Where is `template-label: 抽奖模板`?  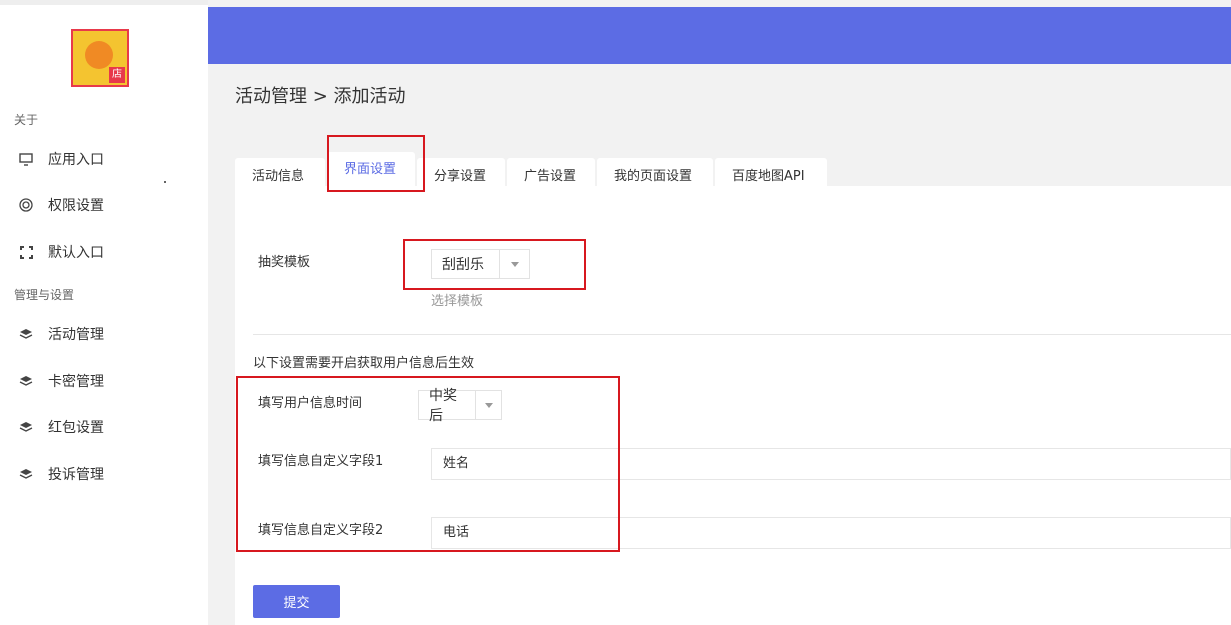
template-label: 抽奖模板 is located at coordinates (284, 262).